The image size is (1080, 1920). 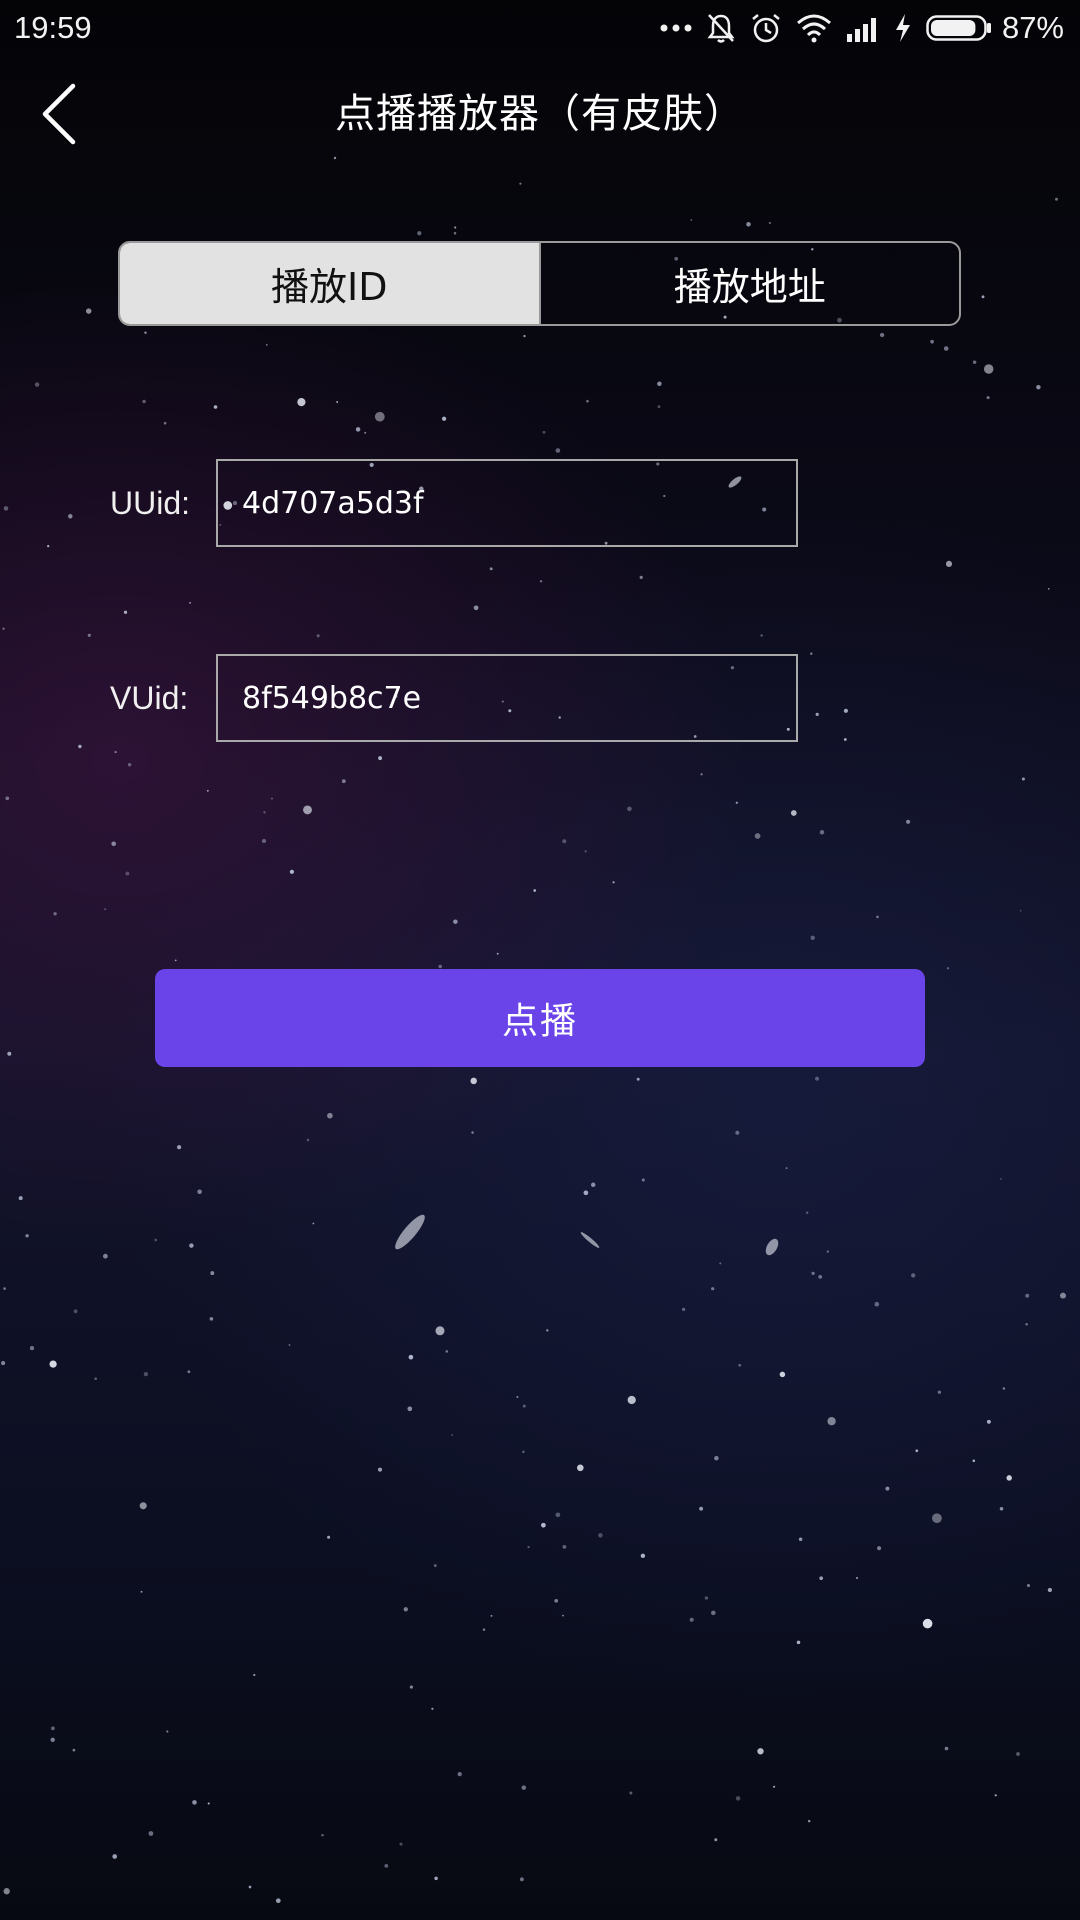 What do you see at coordinates (749, 283) in the screenshot?
I see `tab-play-url: 播放地址` at bounding box center [749, 283].